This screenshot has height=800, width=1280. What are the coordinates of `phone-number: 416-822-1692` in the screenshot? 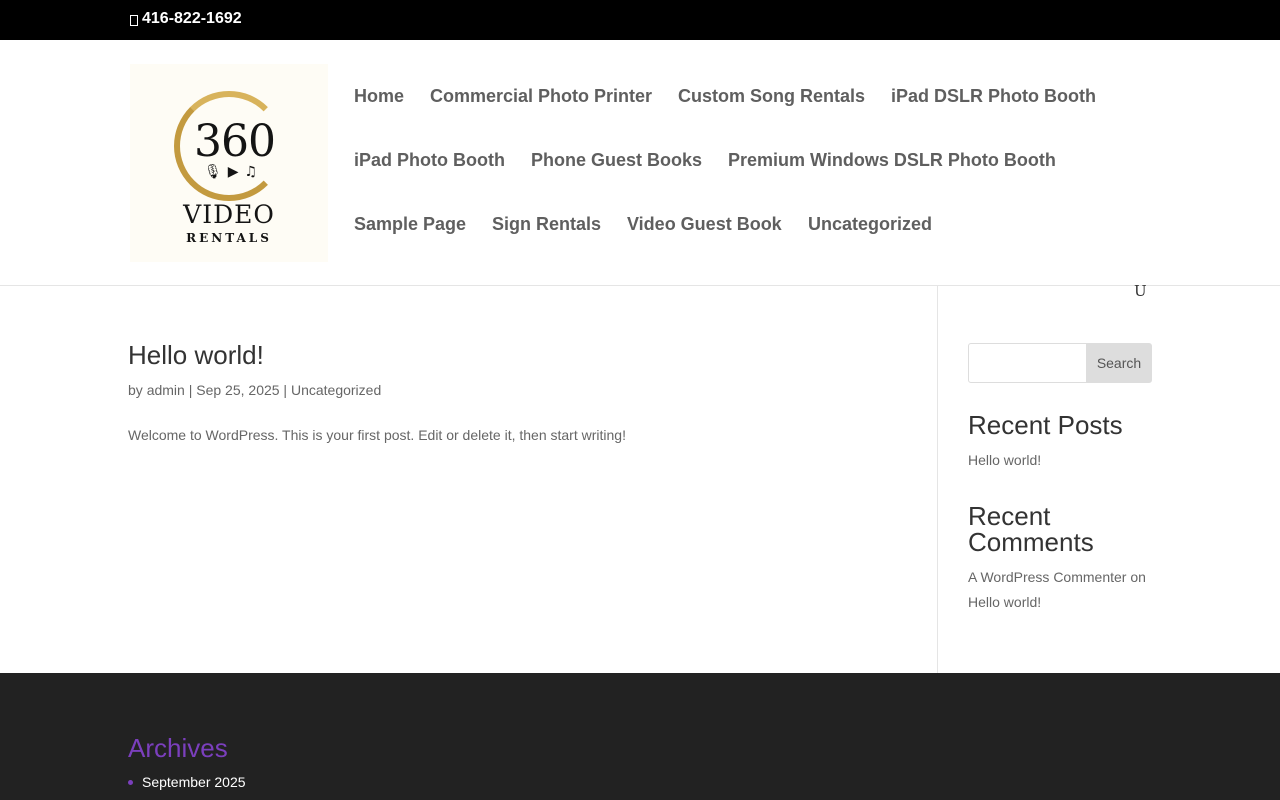 It's located at (186, 19).